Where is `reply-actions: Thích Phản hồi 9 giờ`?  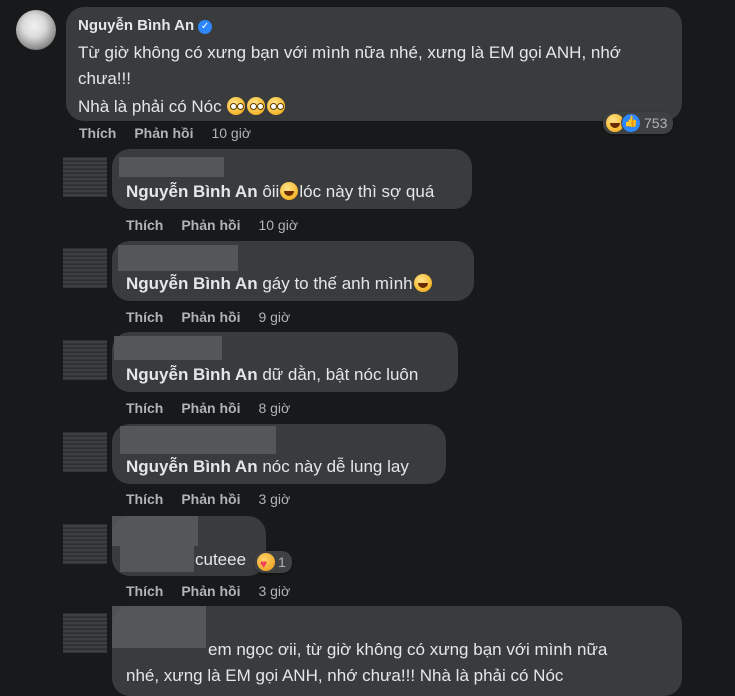 reply-actions: Thích Phản hồi 9 giờ is located at coordinates (208, 317).